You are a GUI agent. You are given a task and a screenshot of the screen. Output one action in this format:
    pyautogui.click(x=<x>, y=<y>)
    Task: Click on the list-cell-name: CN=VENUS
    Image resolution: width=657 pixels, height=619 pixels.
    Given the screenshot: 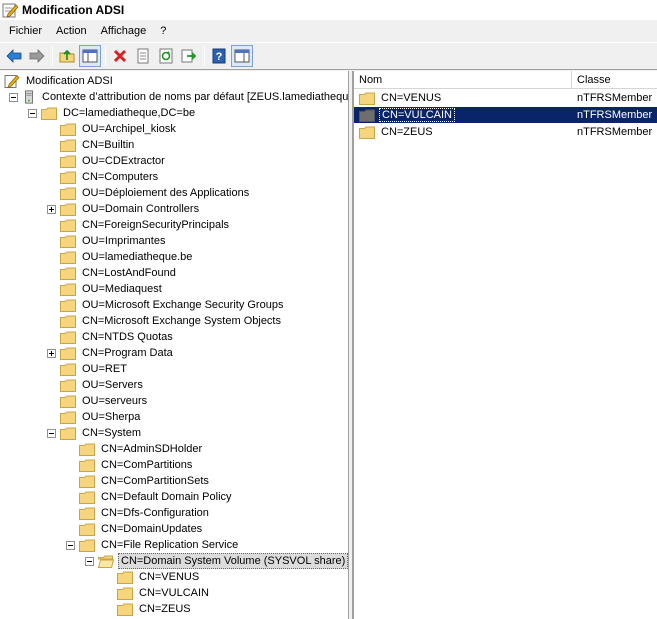 What is the action you would take?
    pyautogui.click(x=463, y=98)
    